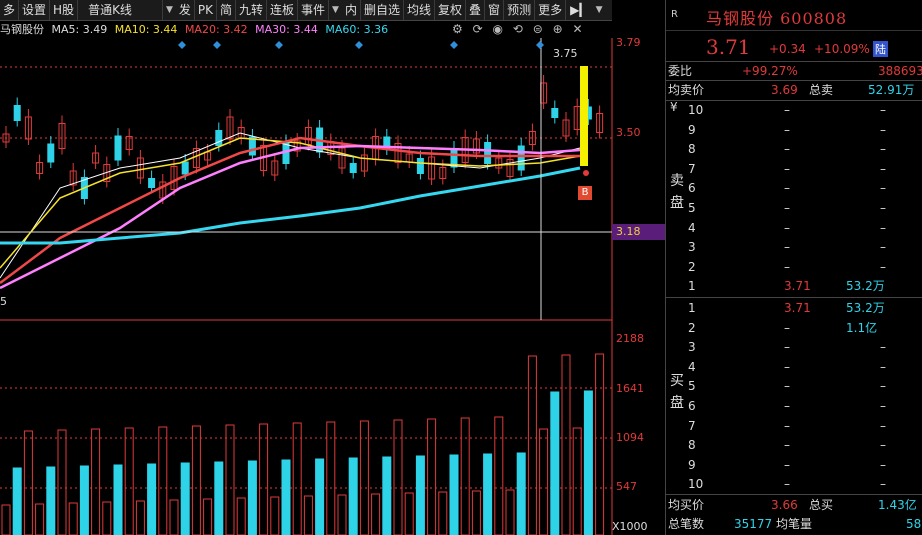 Image resolution: width=922 pixels, height=535 pixels. What do you see at coordinates (382, 10) in the screenshot?
I see `toolbar-item-remove-watchlist: 删自选` at bounding box center [382, 10].